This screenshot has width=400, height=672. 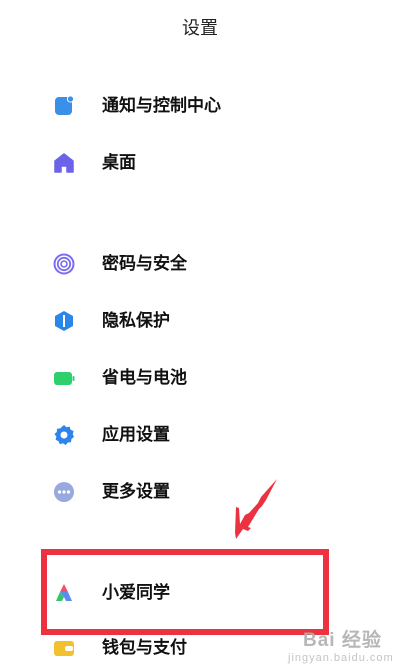 I want to click on wallet-icon, so click(x=64, y=648).